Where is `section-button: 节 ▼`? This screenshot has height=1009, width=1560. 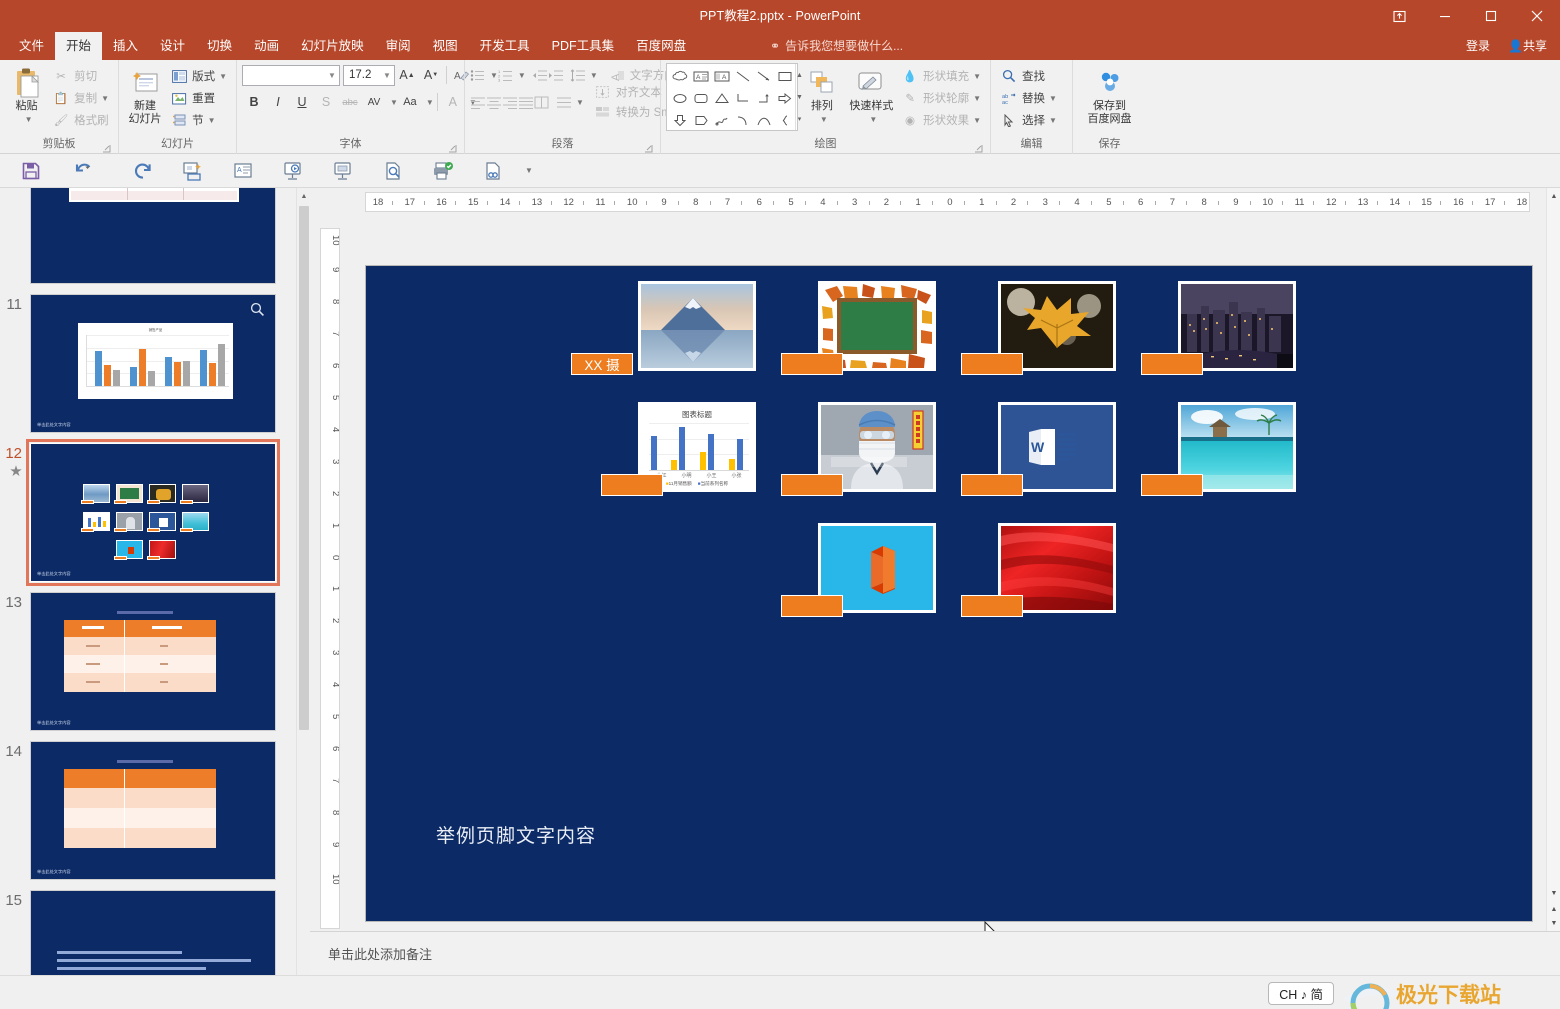 section-button: 节 ▼ is located at coordinates (198, 120).